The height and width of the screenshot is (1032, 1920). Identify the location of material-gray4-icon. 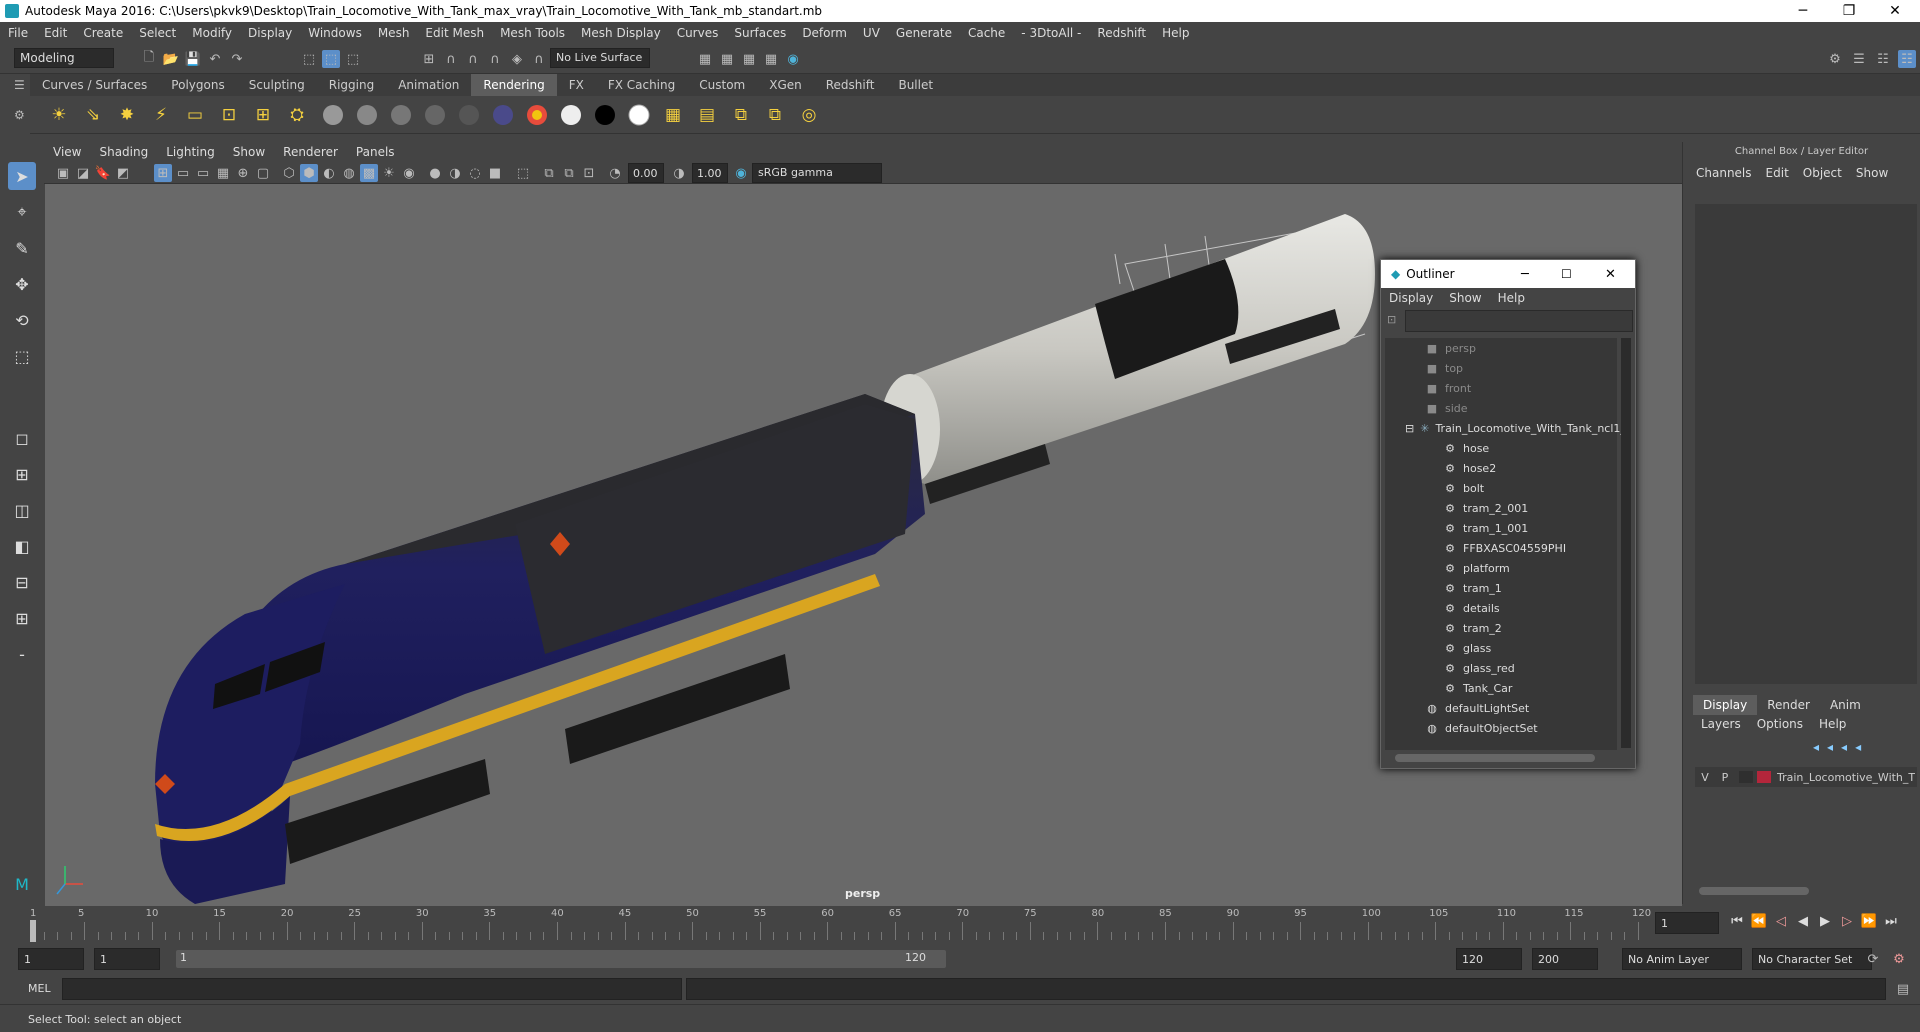
(435, 115).